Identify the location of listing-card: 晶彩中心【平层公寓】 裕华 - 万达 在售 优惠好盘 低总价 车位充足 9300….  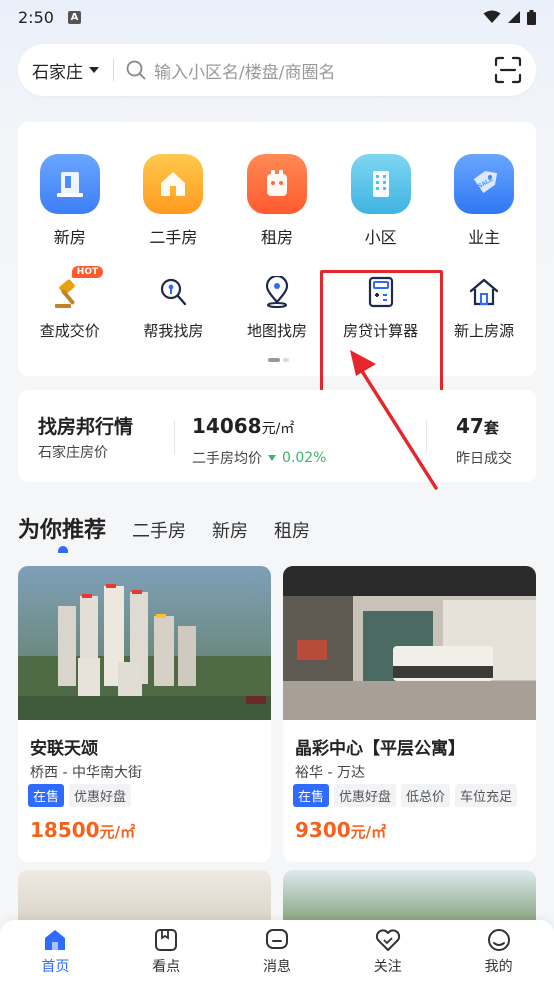
(409, 714).